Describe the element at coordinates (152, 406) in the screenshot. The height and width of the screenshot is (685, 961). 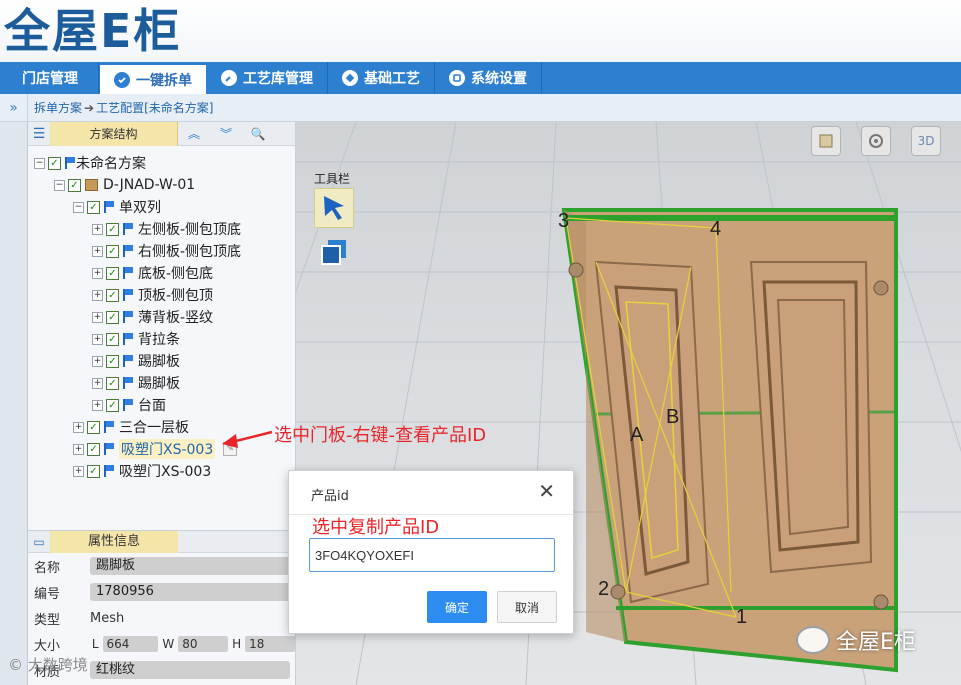
I see `tree-label: 台面` at that location.